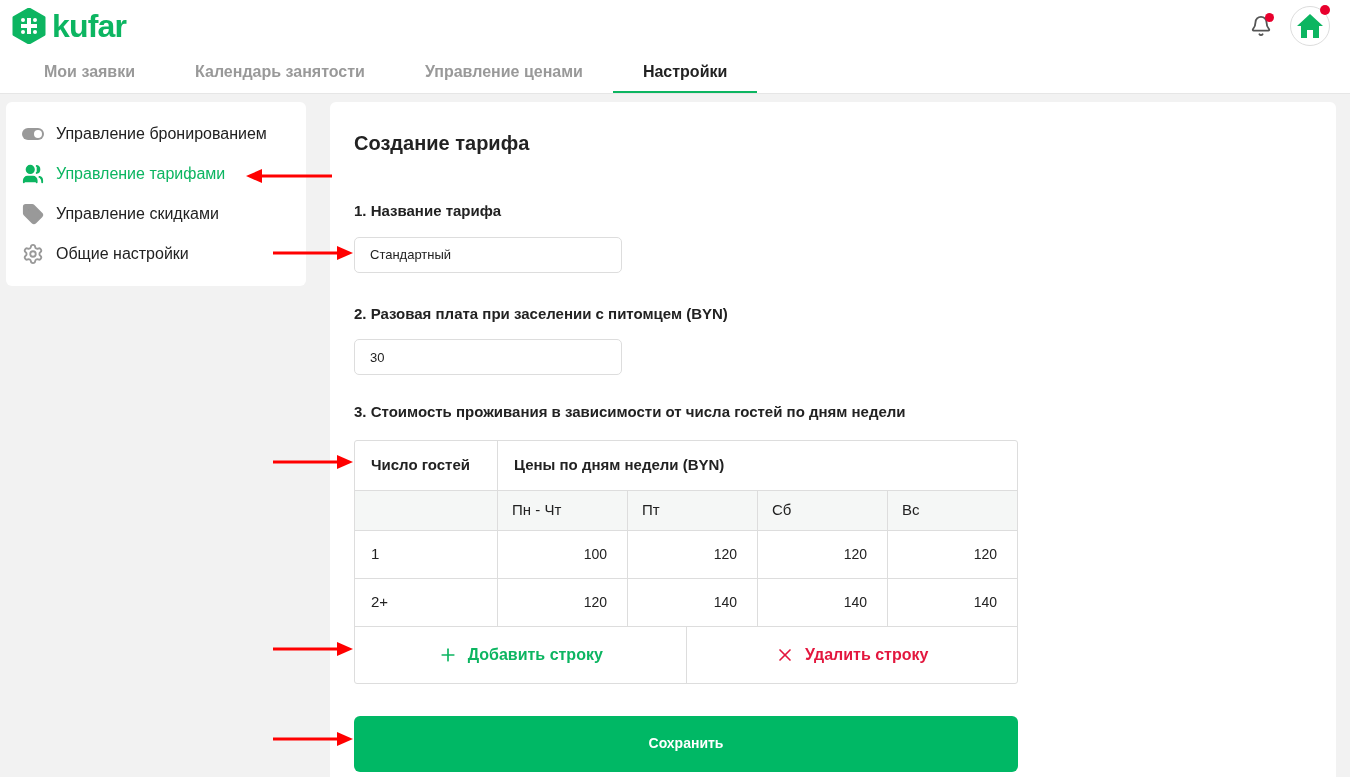 The image size is (1350, 777). Describe the element at coordinates (693, 510) in the screenshot. I see `table-header-cell: Пт` at that location.